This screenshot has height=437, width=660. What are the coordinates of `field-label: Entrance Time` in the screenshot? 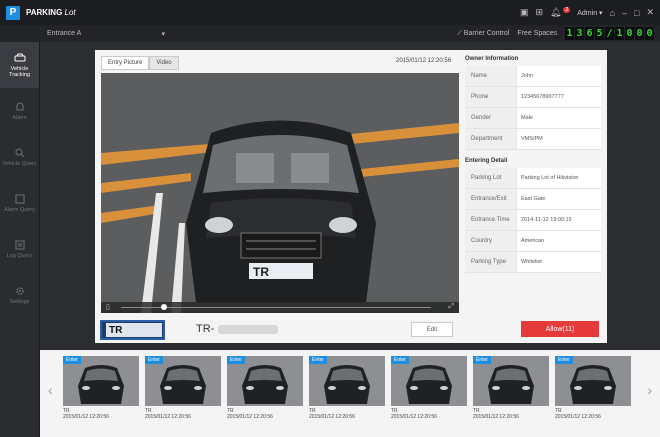 It's located at (491, 220).